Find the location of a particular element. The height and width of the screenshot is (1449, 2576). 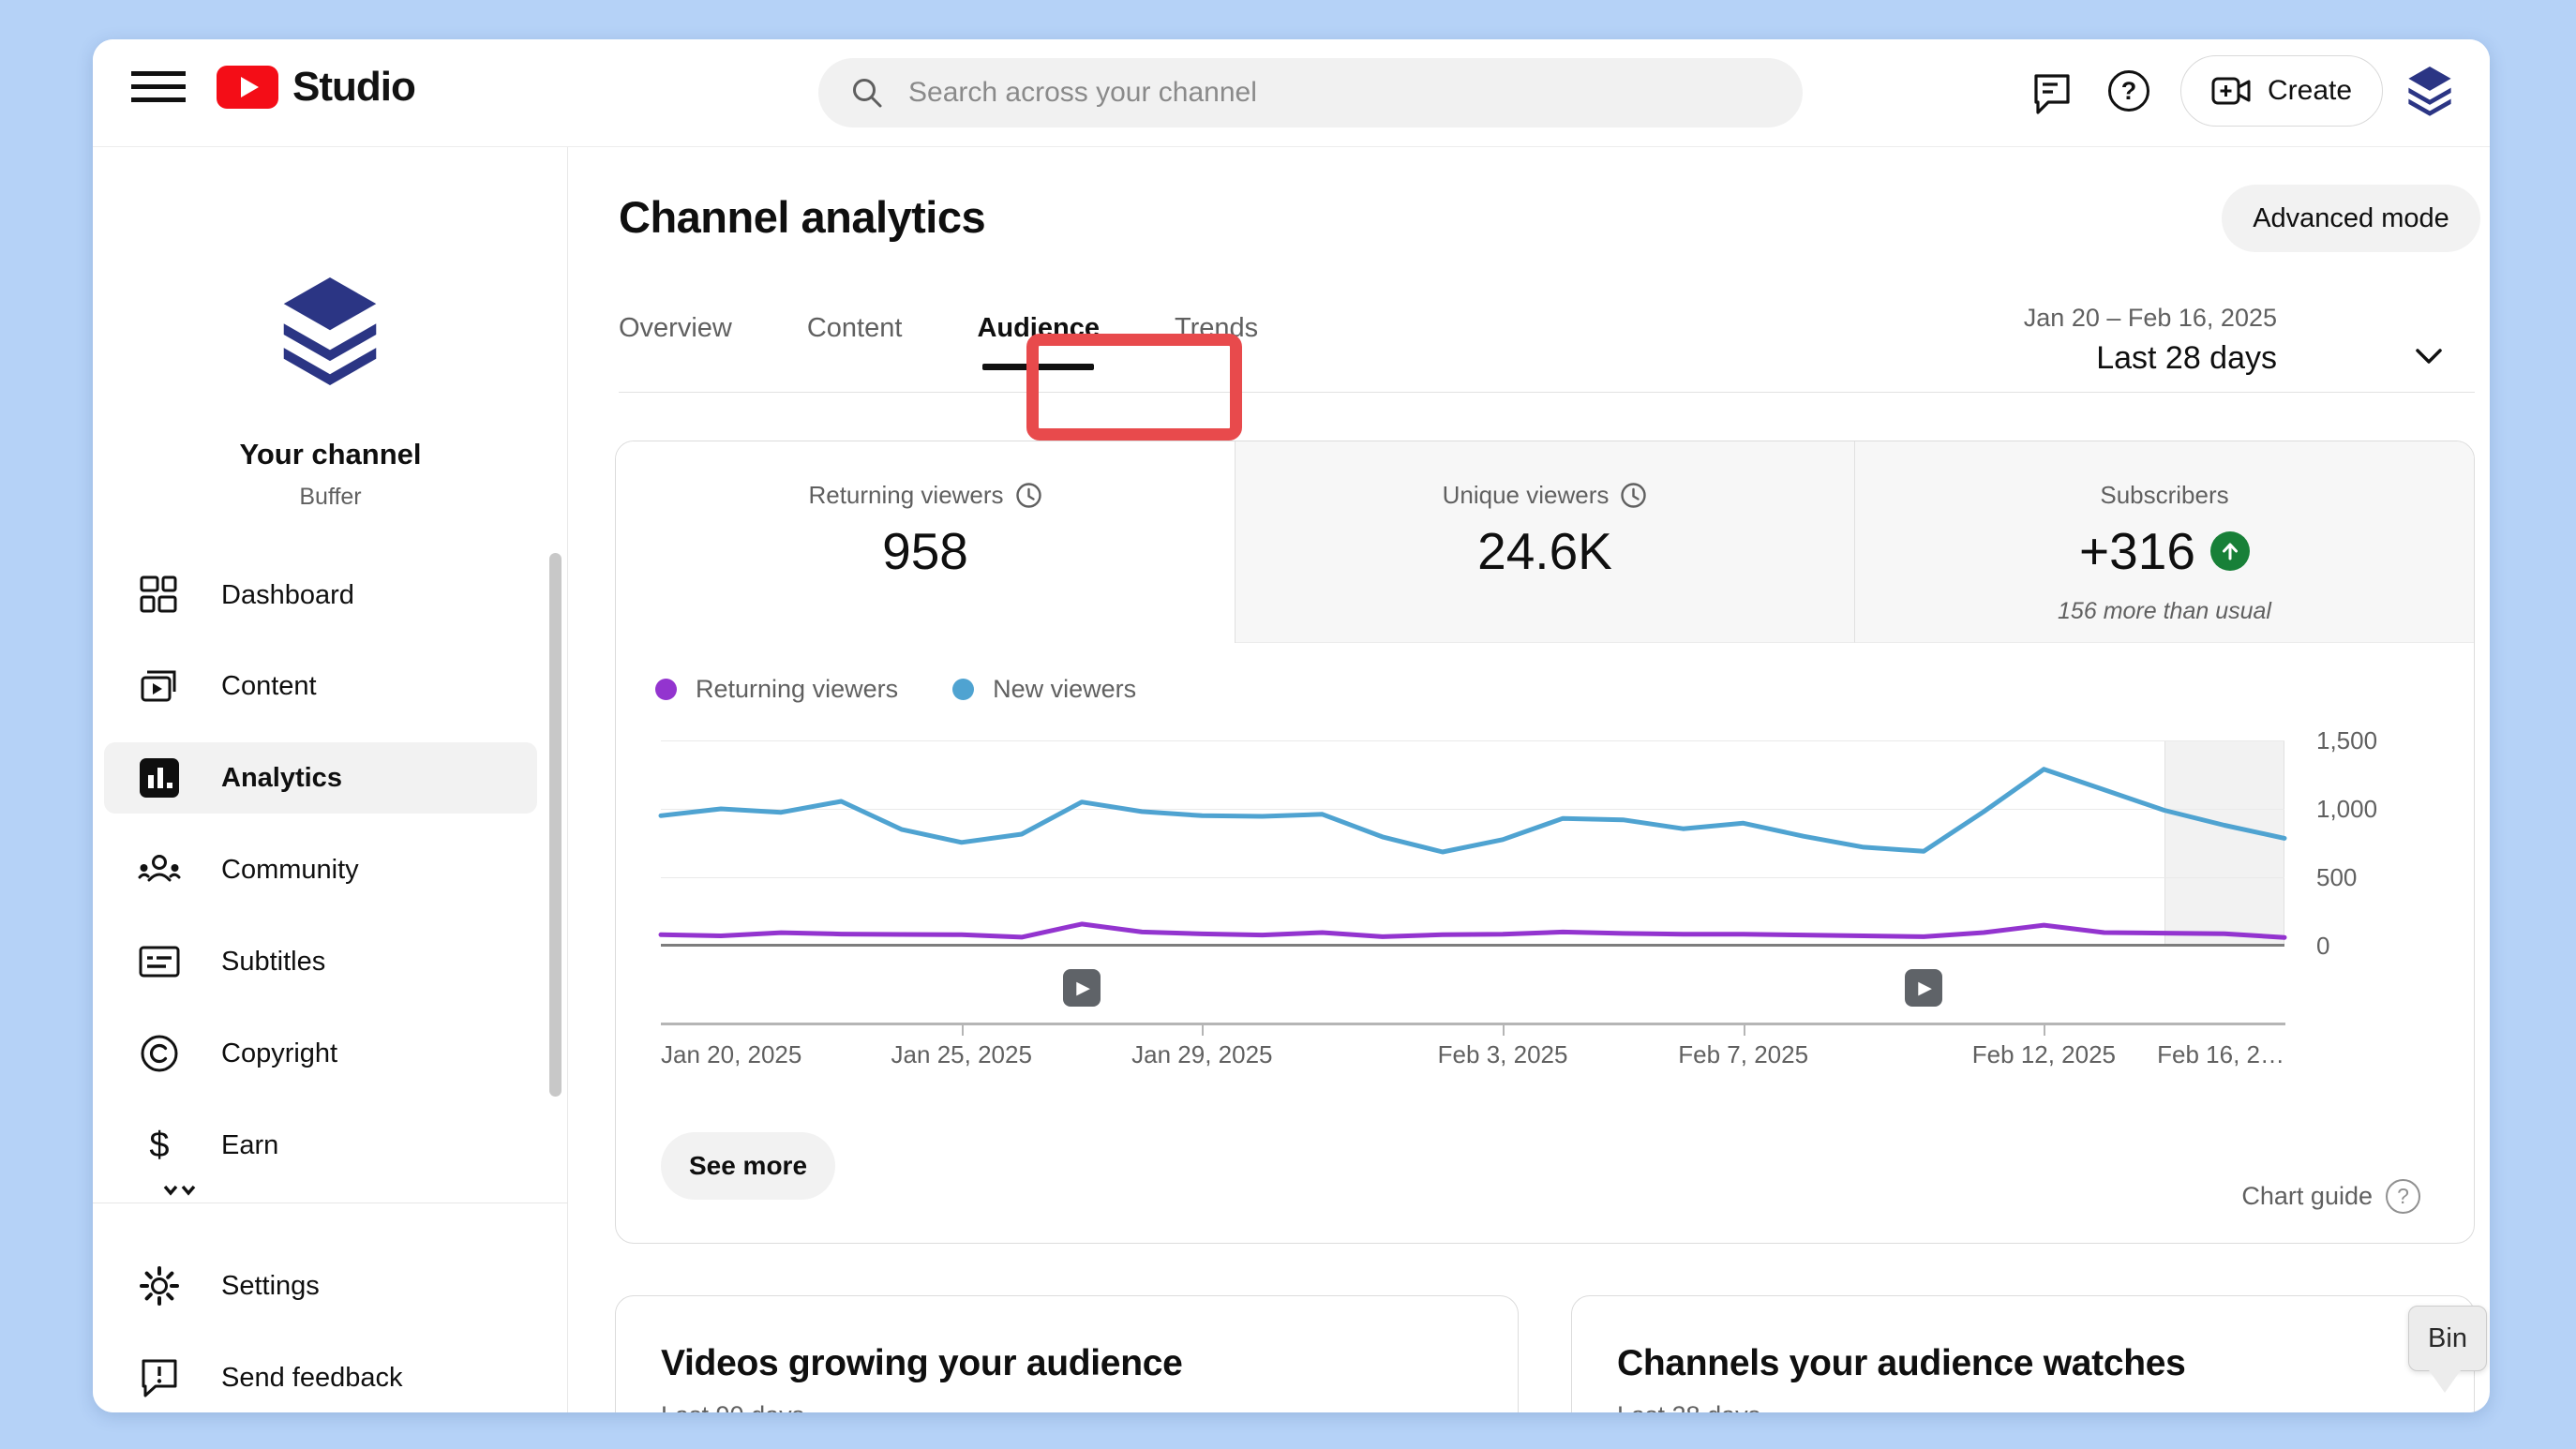

metric-label: Unique viewers is located at coordinates (1526, 495).